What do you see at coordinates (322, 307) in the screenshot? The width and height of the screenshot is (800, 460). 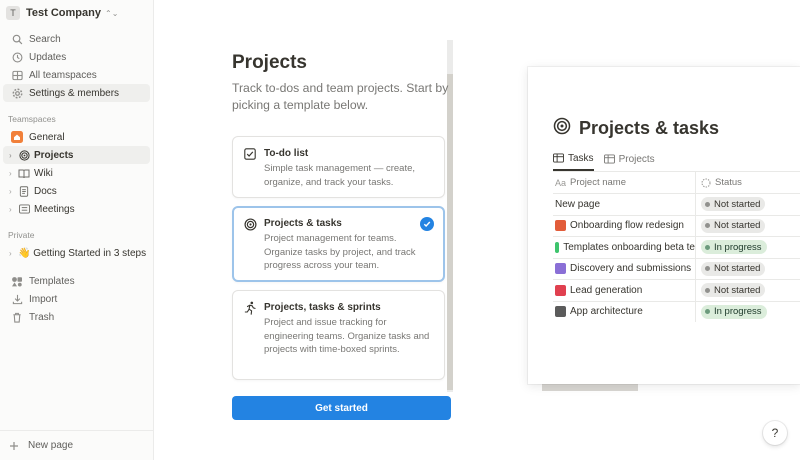 I see `option-title: Projects, tasks & sprints` at bounding box center [322, 307].